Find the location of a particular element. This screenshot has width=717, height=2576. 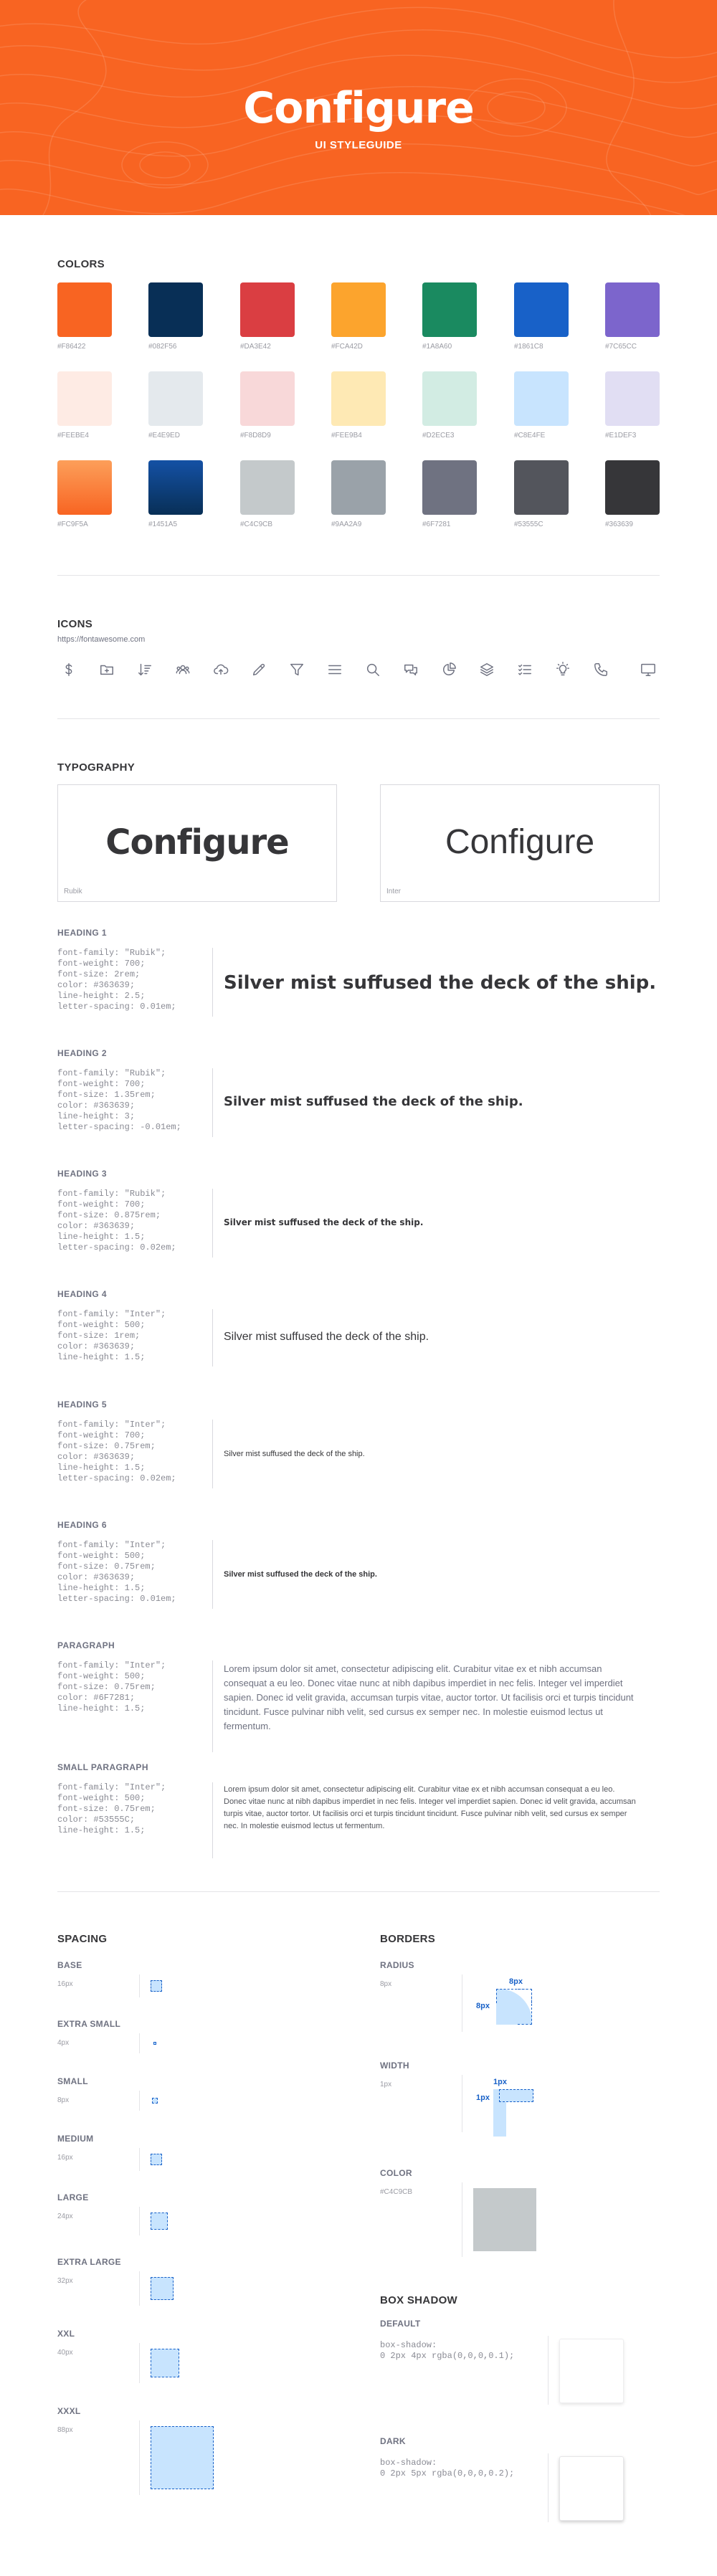

comments-icon is located at coordinates (411, 670).